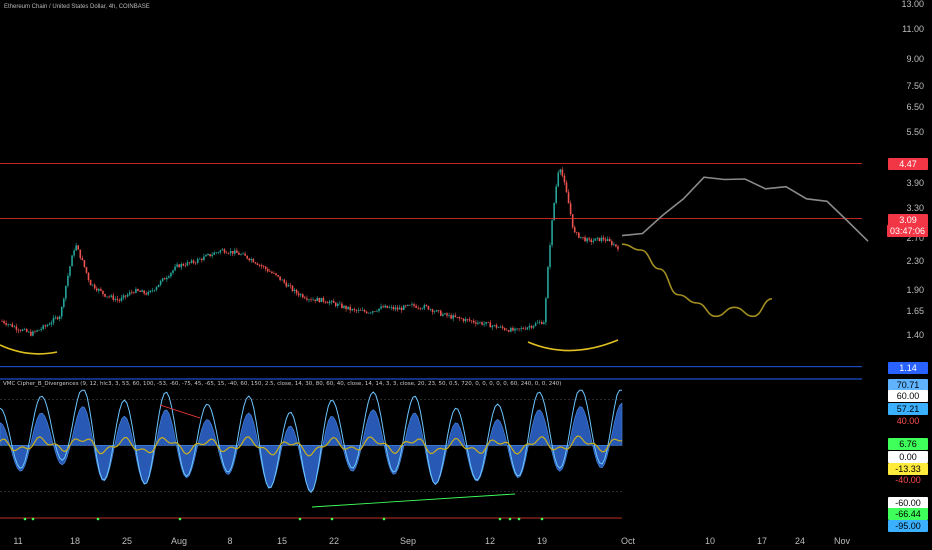 This screenshot has height=550, width=932. Describe the element at coordinates (915, 85) in the screenshot. I see `price-tick-label: 7.50` at that location.